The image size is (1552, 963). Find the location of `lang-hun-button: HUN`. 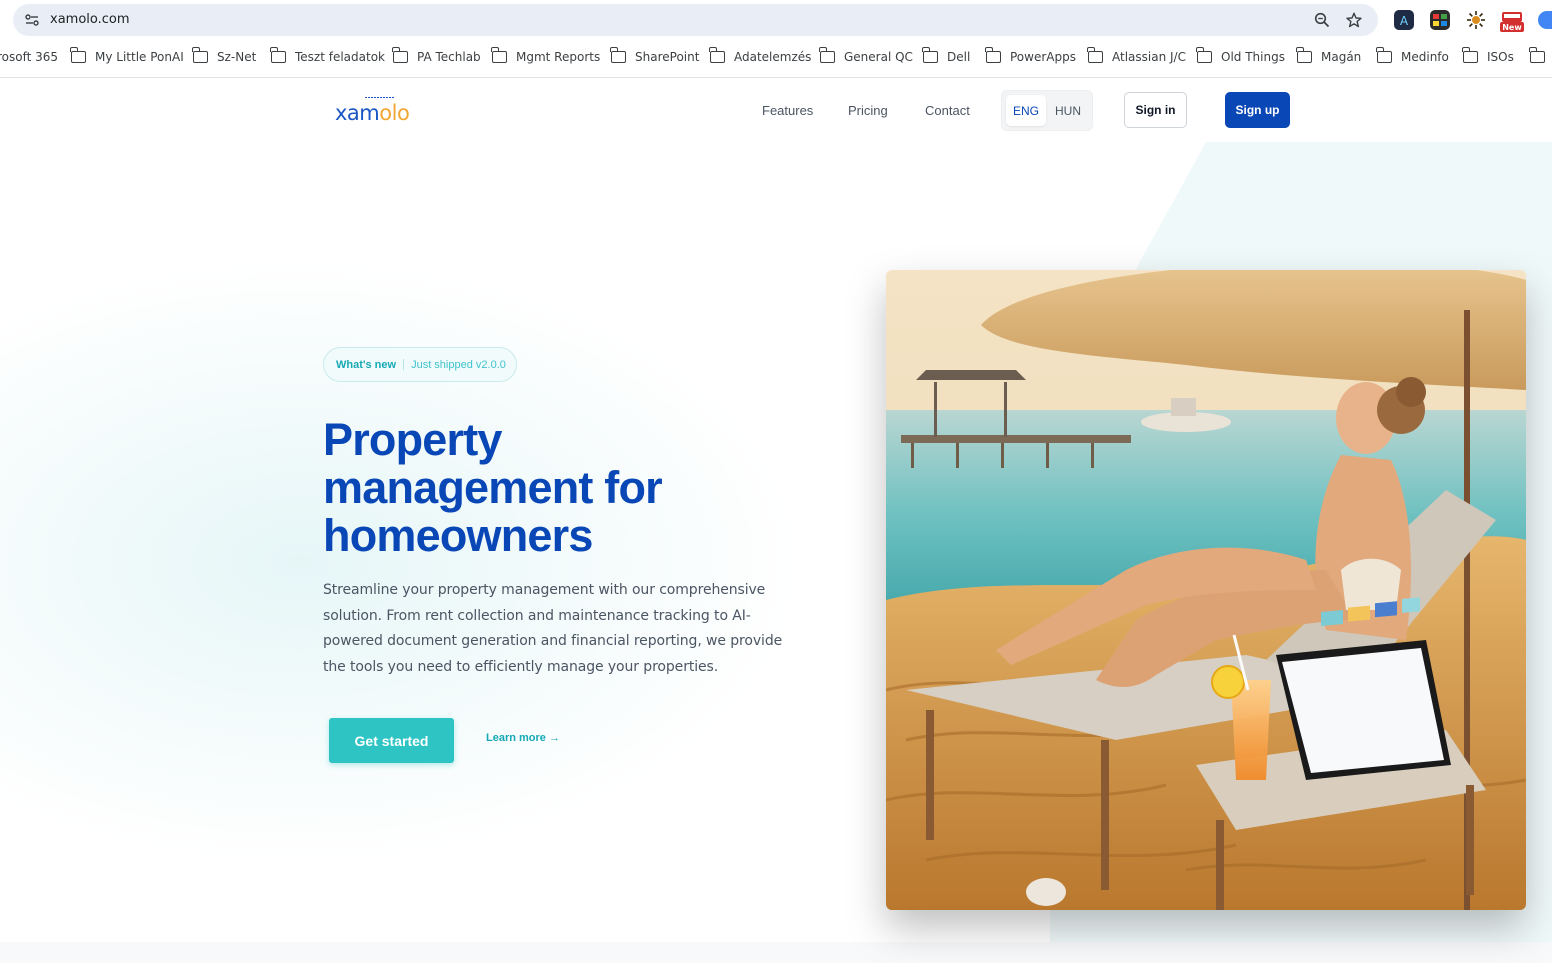

lang-hun-button: HUN is located at coordinates (1068, 110).